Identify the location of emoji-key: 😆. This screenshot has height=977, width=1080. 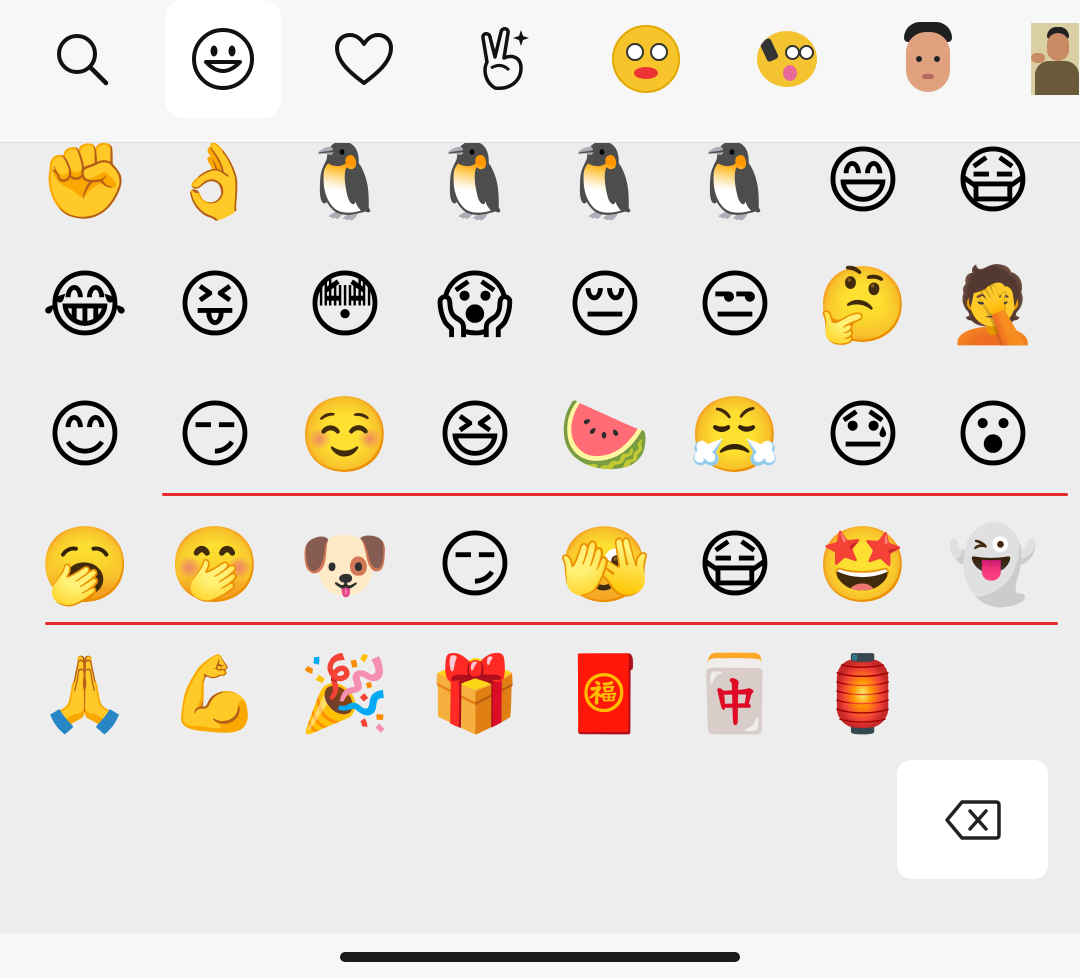
(475, 435).